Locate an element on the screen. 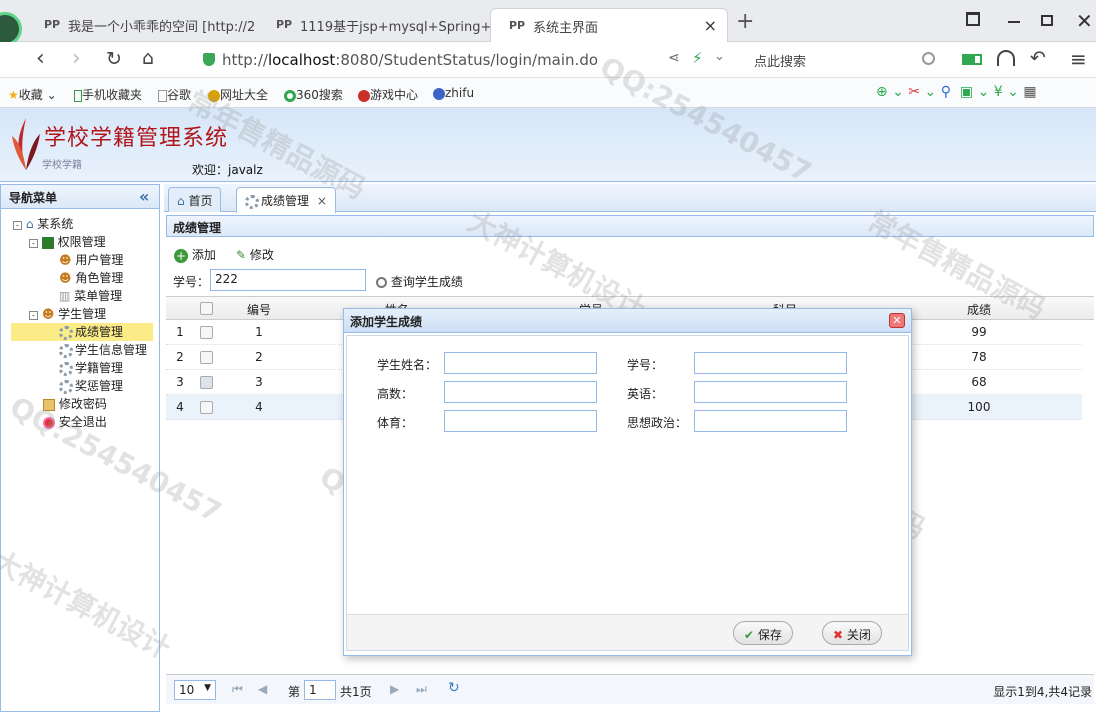  tree-node-users: ☻ 用户管理 is located at coordinates (91, 260).